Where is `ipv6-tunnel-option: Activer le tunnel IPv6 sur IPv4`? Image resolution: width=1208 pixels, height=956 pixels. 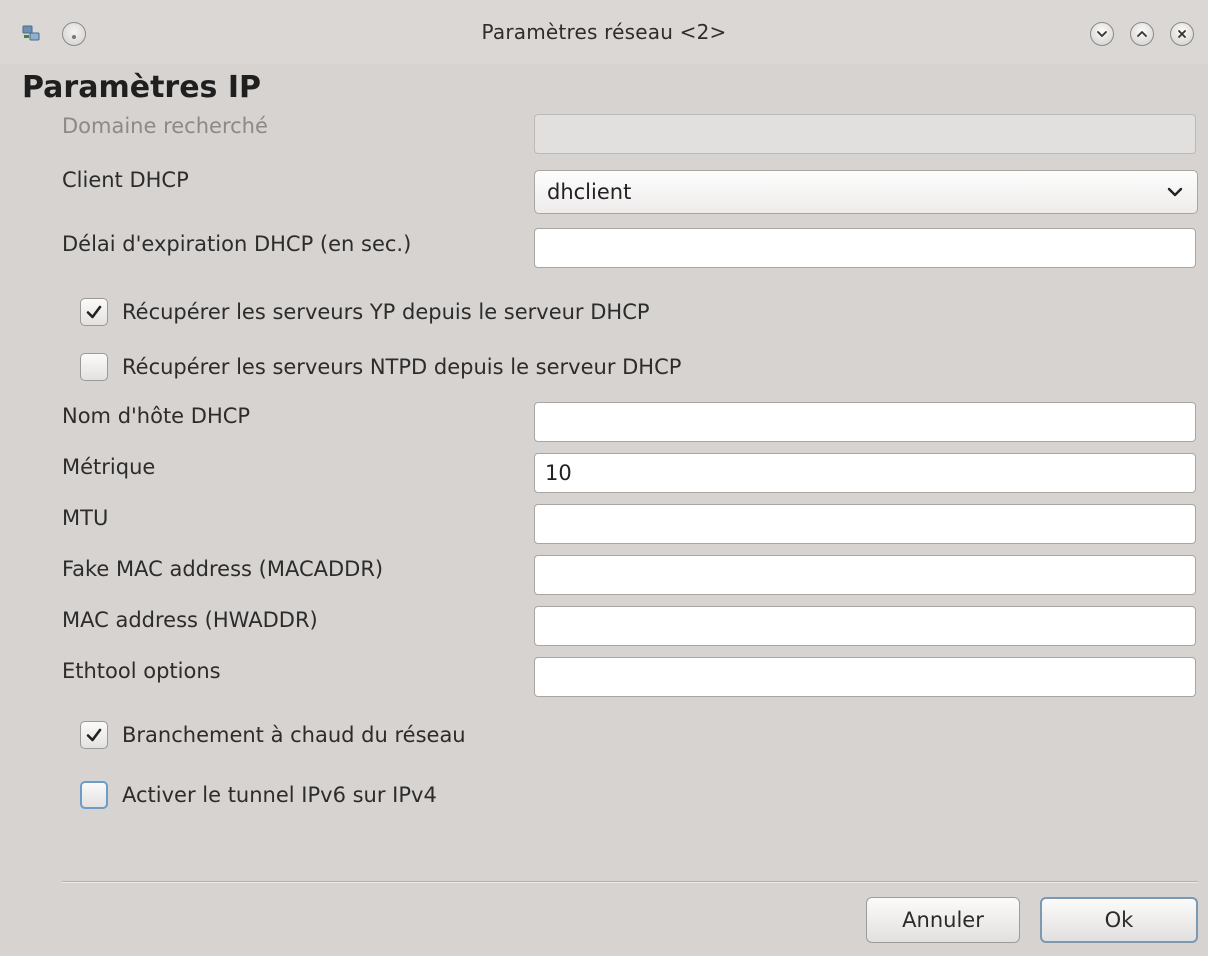
ipv6-tunnel-option: Activer le tunnel IPv6 sur IPv4 is located at coordinates (258, 795).